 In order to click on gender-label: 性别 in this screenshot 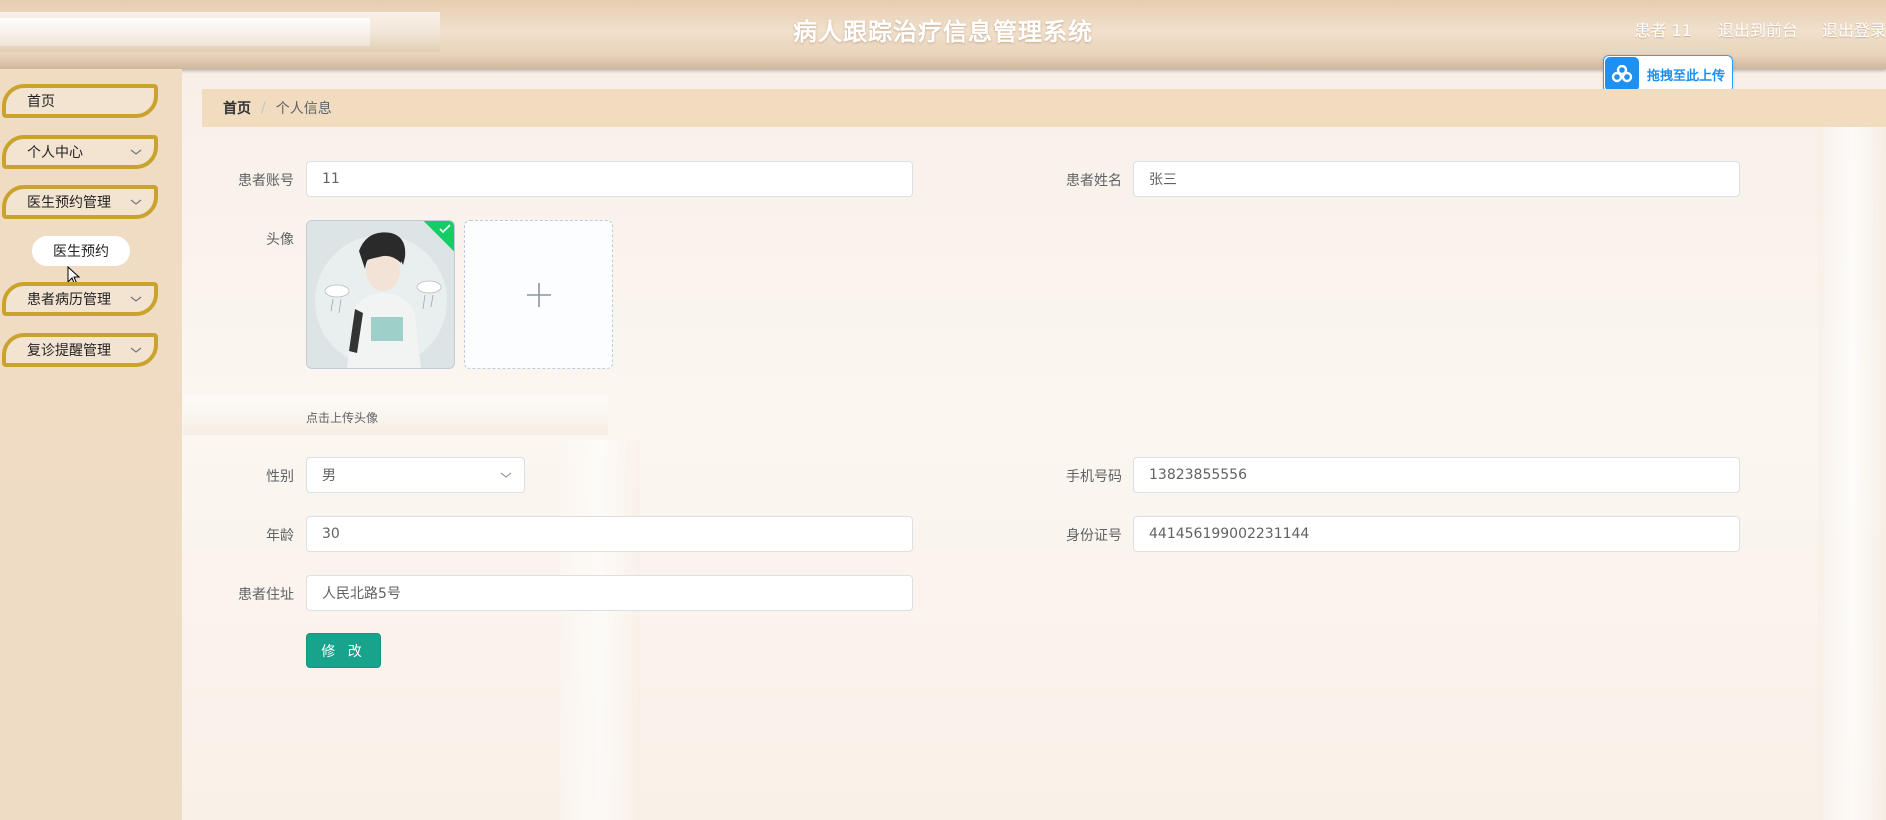, I will do `click(280, 477)`.